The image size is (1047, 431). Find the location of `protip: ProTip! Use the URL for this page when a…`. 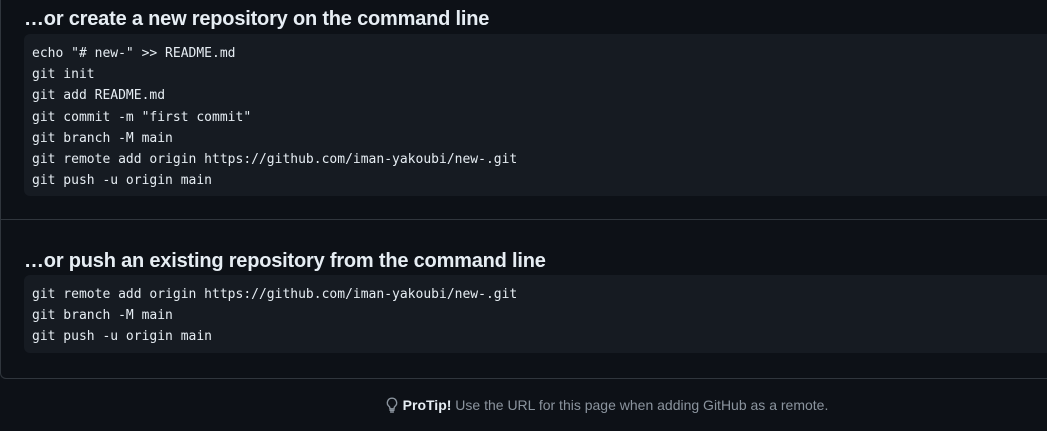

protip: ProTip! Use the URL for this page when a… is located at coordinates (523, 406).